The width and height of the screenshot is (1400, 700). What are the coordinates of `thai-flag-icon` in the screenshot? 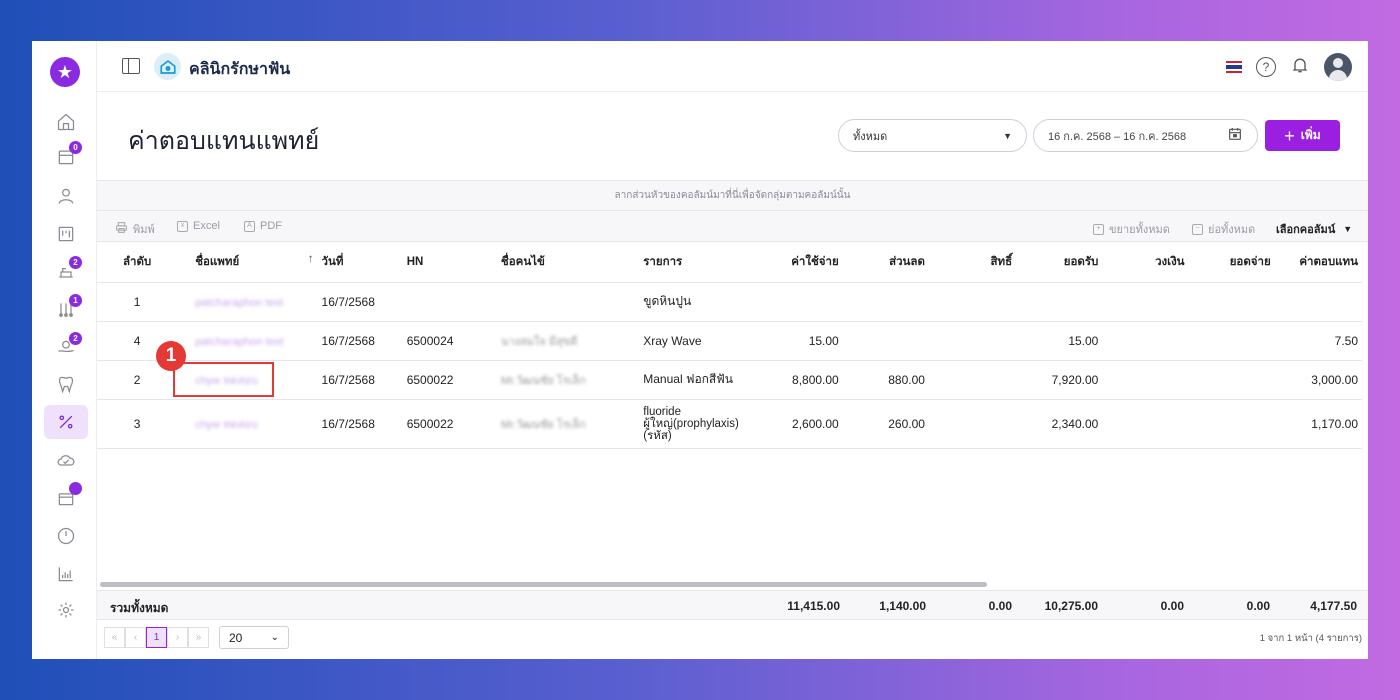 It's located at (1234, 67).